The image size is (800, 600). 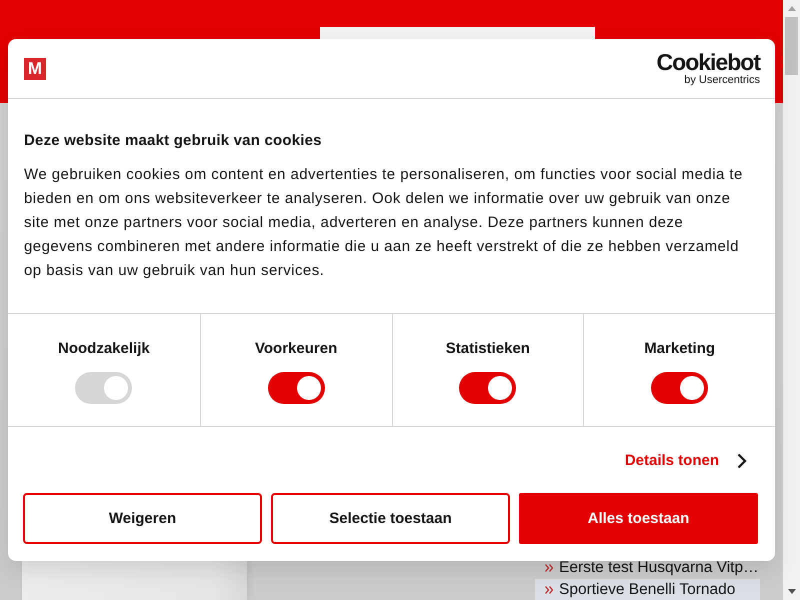 I want to click on details-link: Details tonen, so click(x=685, y=461).